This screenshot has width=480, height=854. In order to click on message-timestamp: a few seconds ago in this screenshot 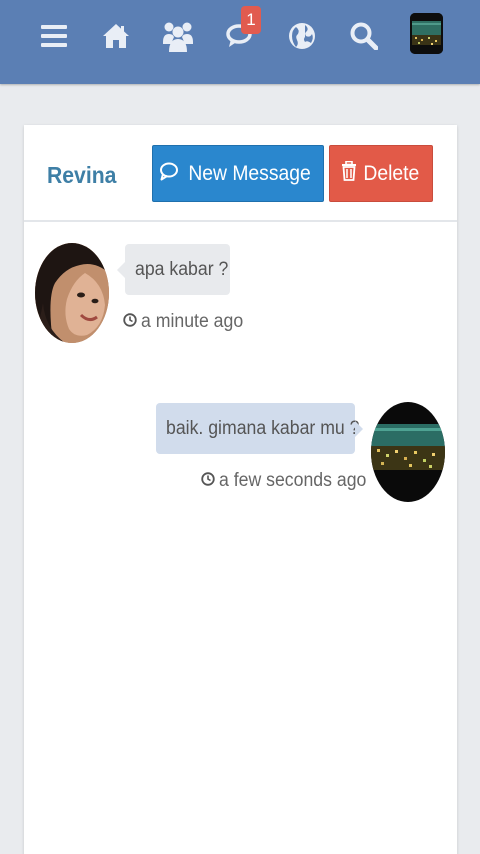, I will do `click(289, 481)`.